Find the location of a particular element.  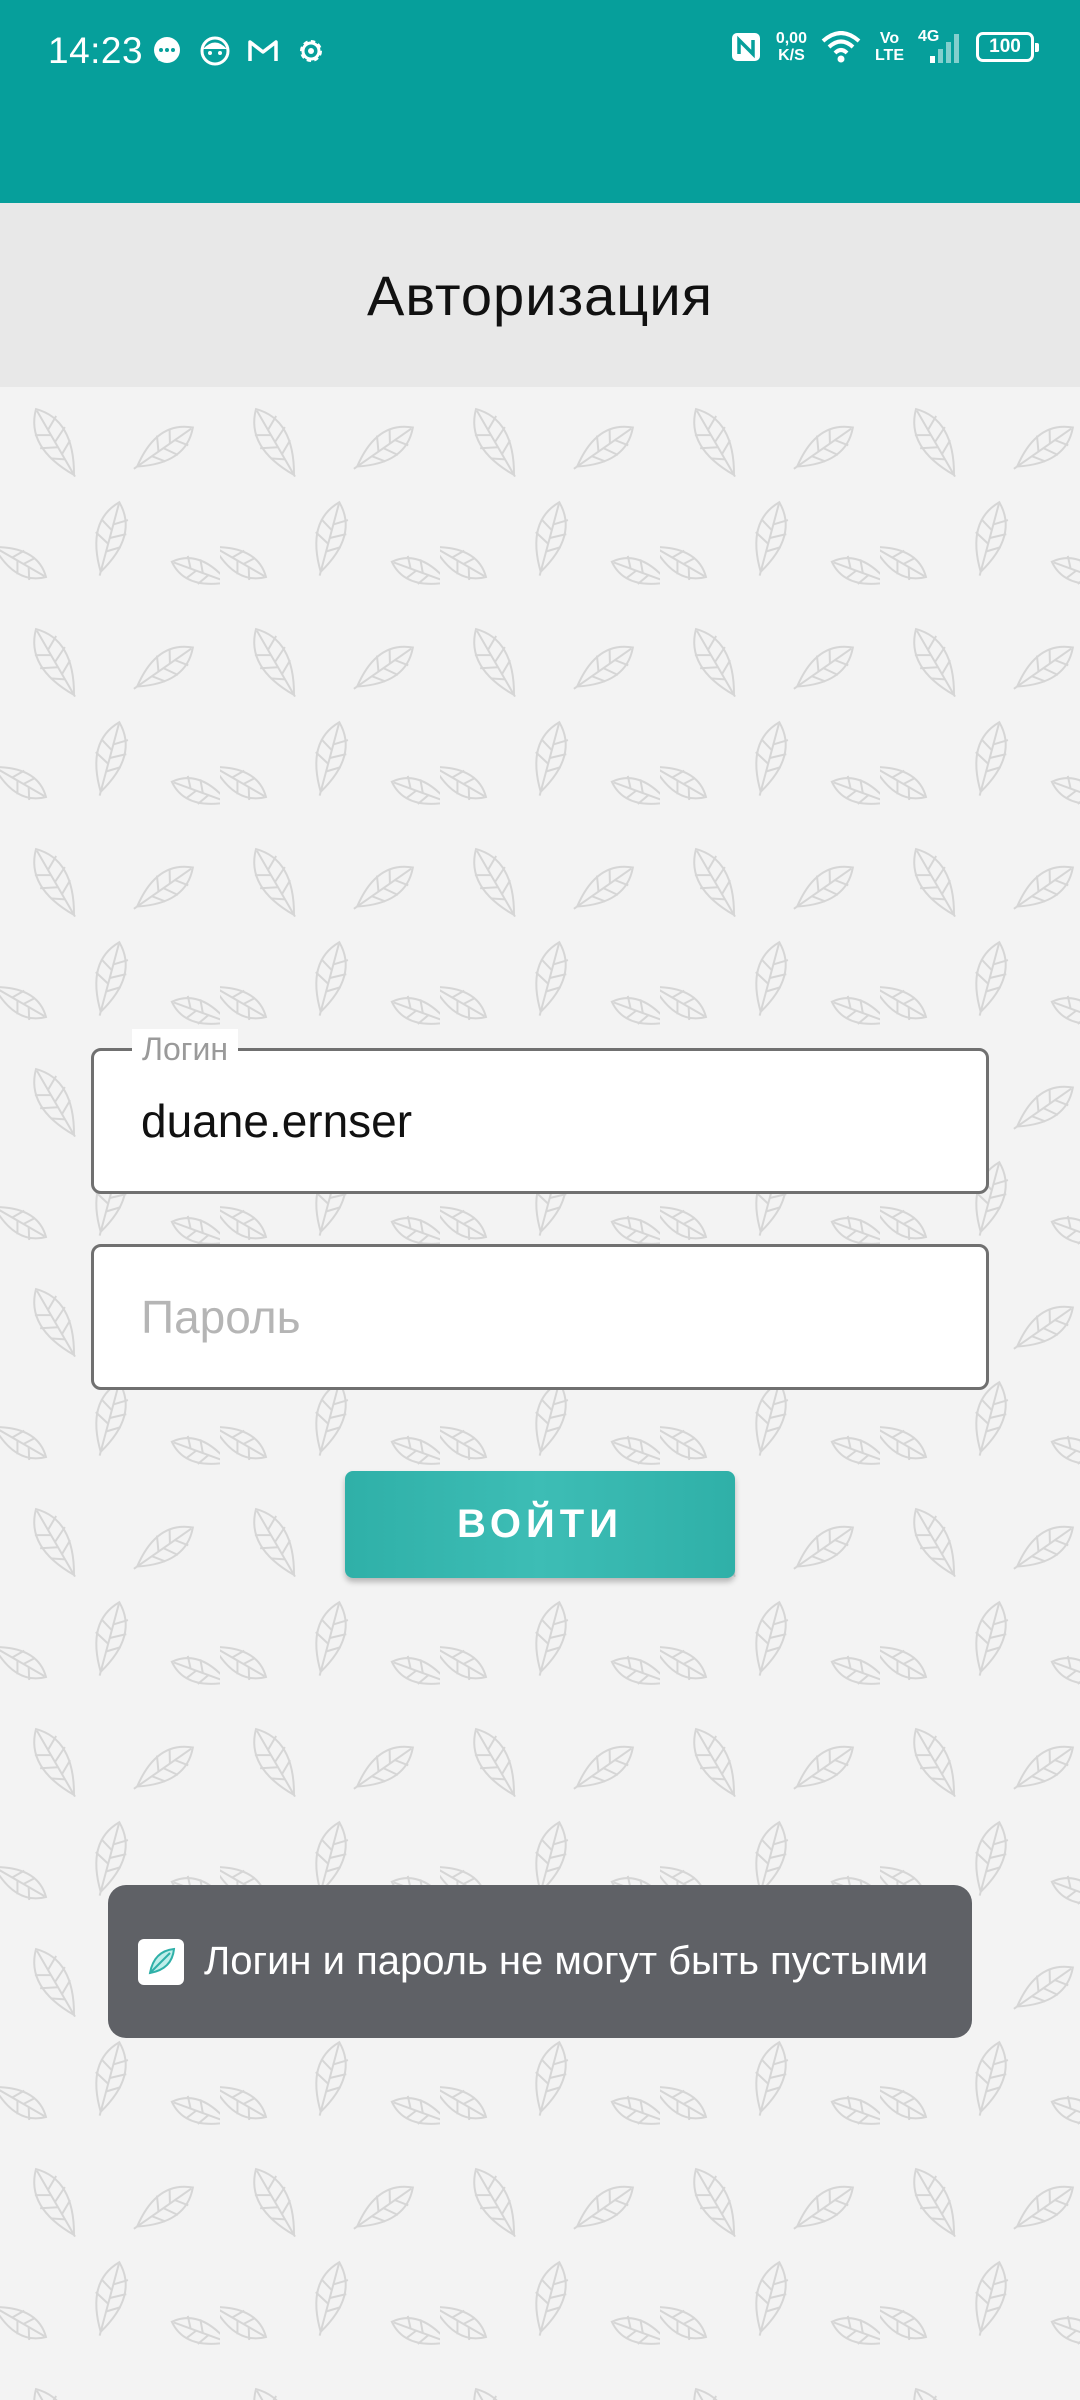

nfc-icon is located at coordinates (745, 47).